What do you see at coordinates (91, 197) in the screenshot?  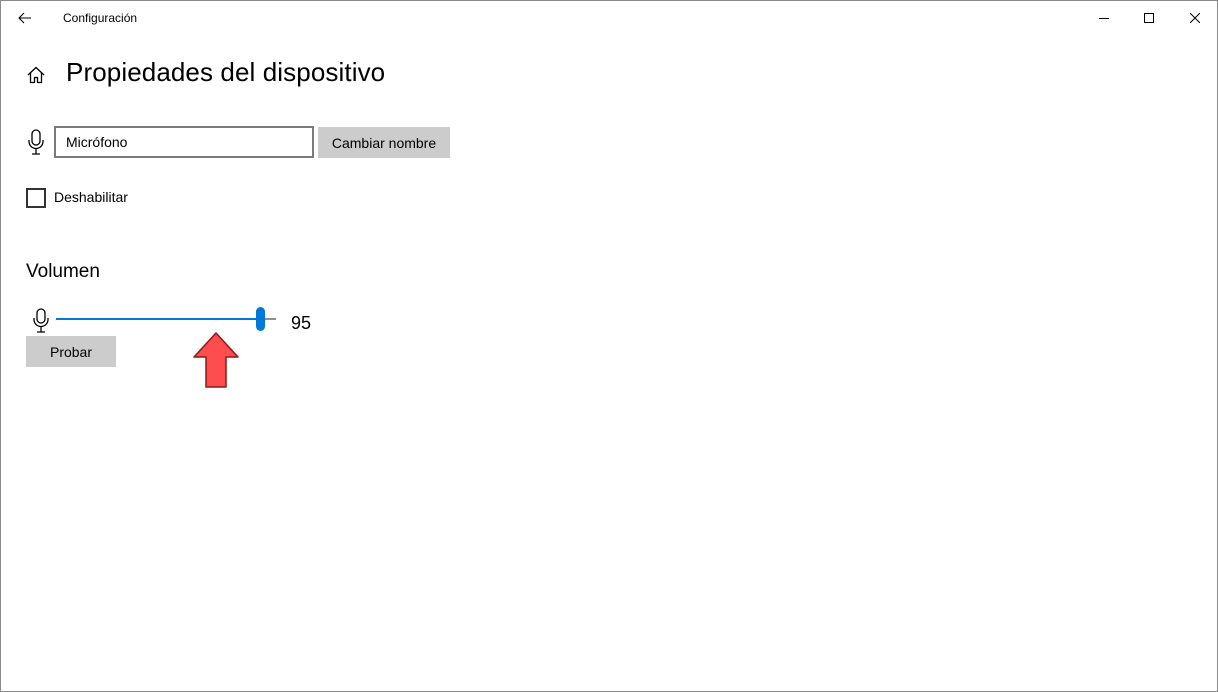 I see `disable-label: Deshabilitar` at bounding box center [91, 197].